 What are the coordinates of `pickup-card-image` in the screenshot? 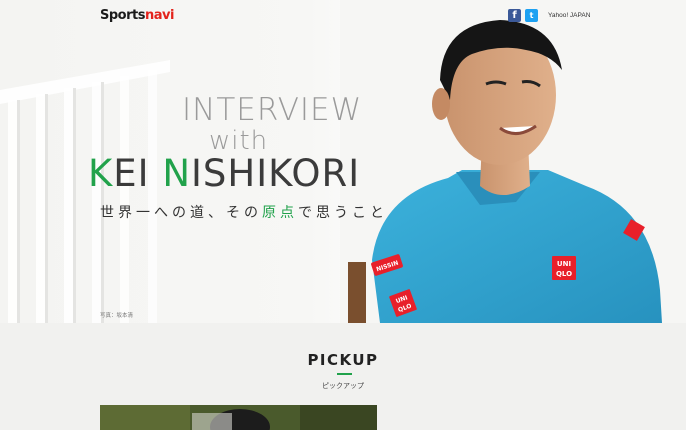 It's located at (238, 417).